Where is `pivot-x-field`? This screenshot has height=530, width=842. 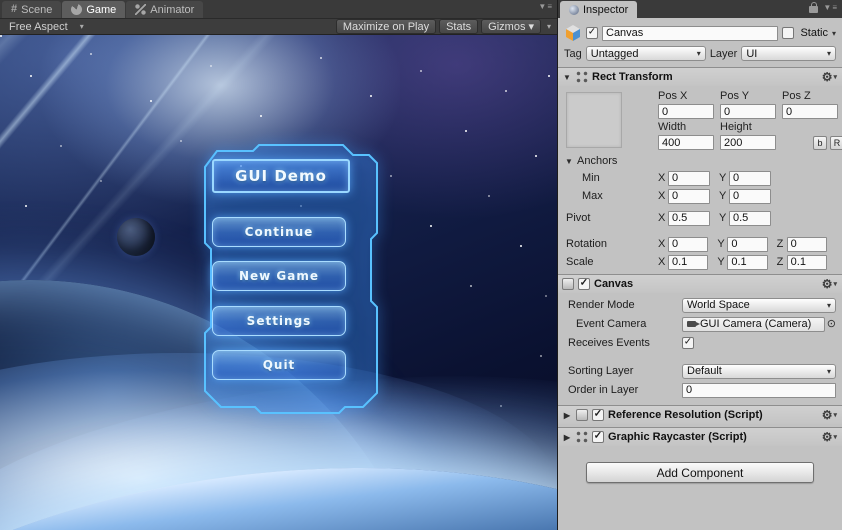
pivot-x-field is located at coordinates (689, 218).